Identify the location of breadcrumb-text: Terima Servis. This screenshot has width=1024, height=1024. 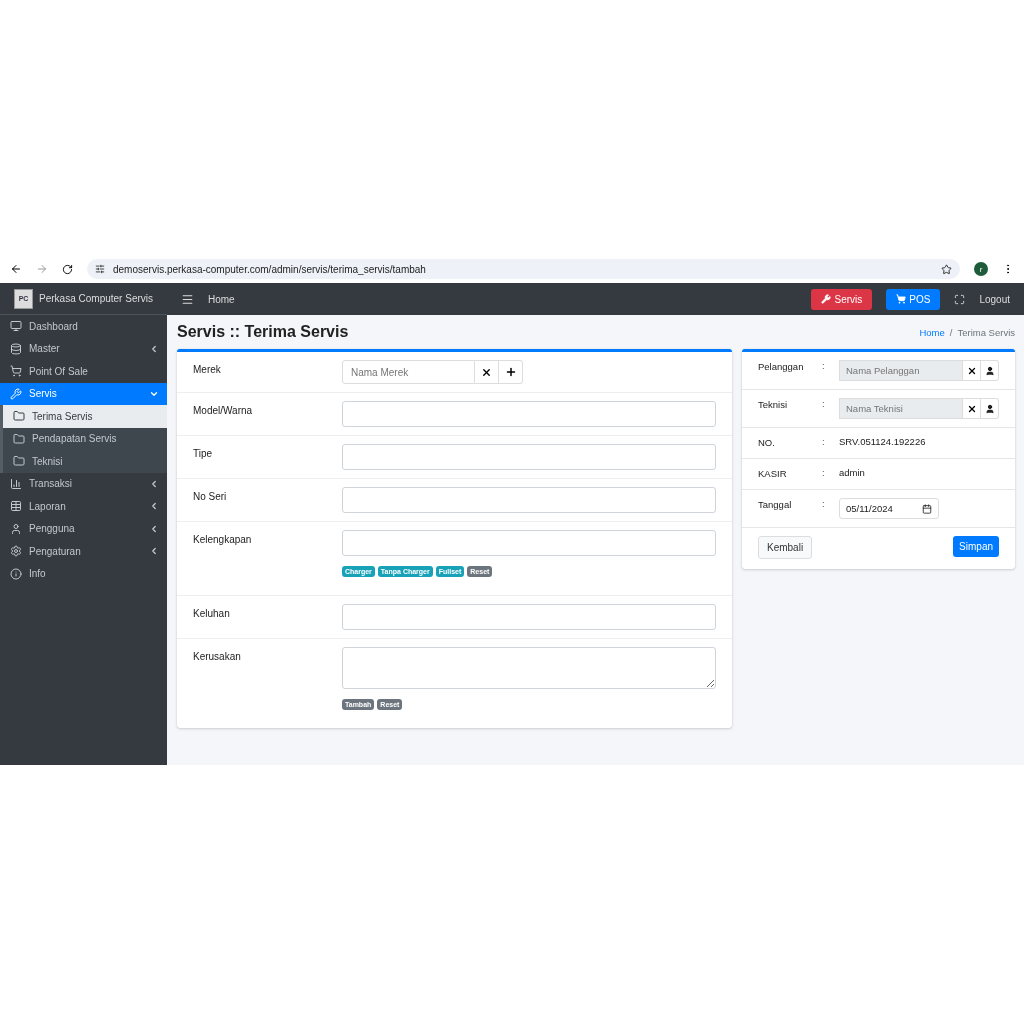
(986, 332).